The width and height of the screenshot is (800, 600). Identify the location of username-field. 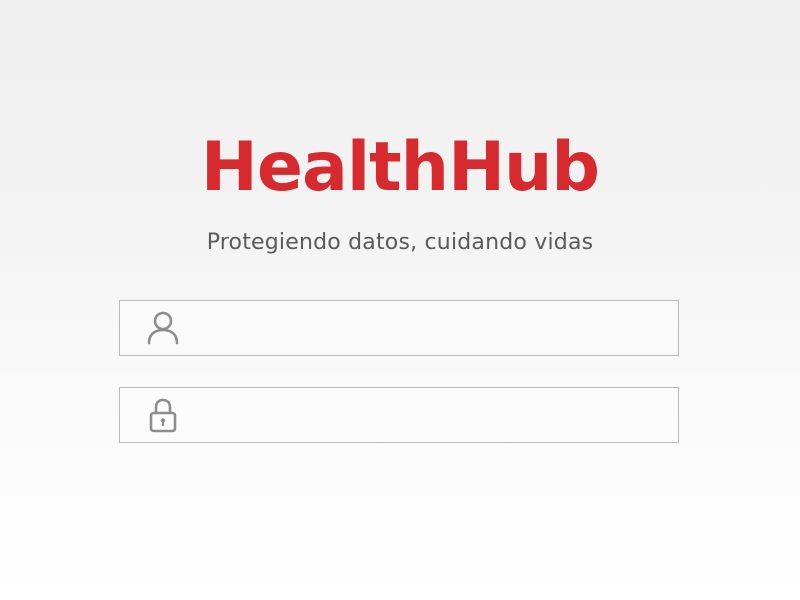
(399, 328).